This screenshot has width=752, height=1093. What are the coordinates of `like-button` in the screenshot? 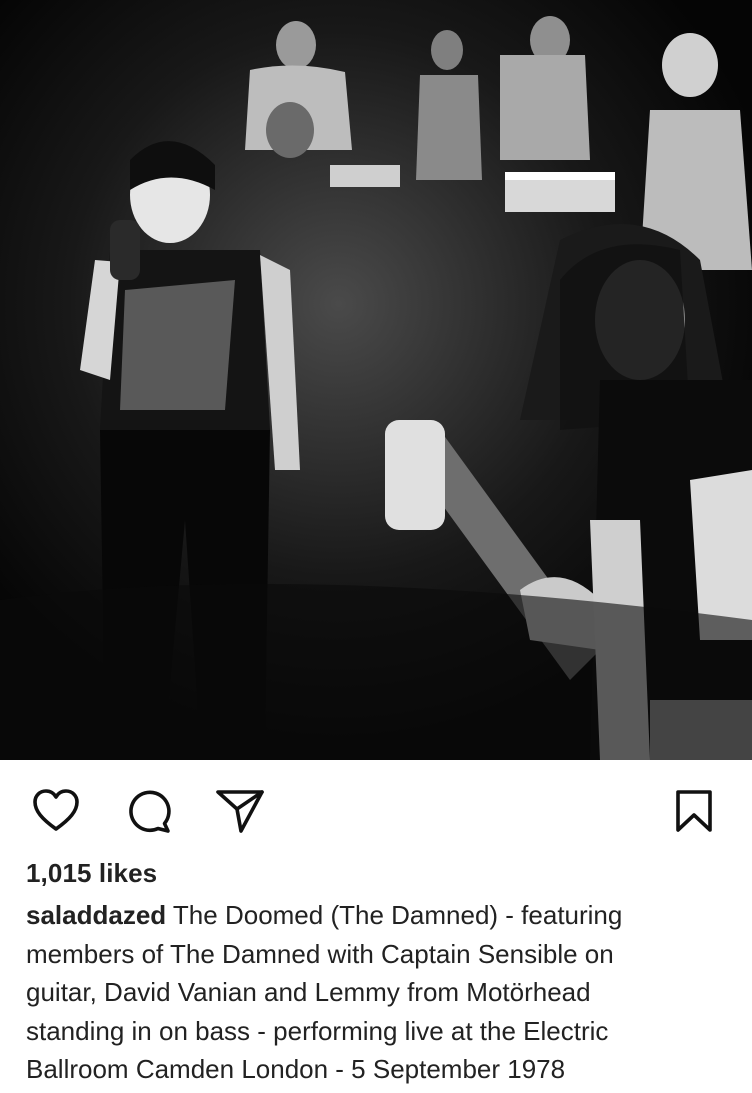 It's located at (56, 811).